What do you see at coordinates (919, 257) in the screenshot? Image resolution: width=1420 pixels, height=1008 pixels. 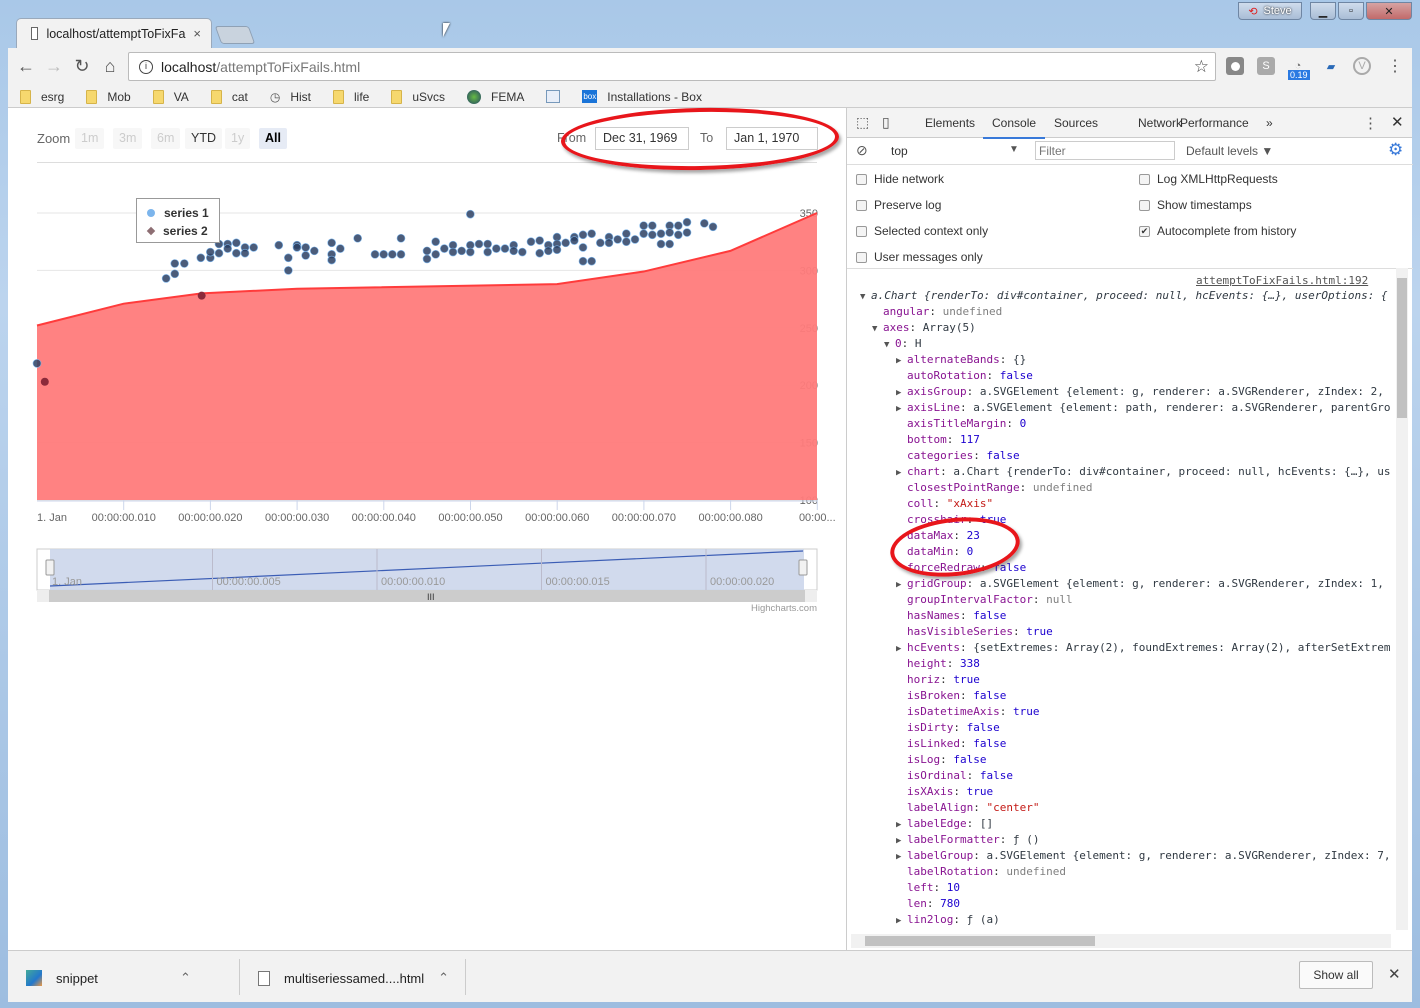 I see `console-setting-checkbox: User messages only` at bounding box center [919, 257].